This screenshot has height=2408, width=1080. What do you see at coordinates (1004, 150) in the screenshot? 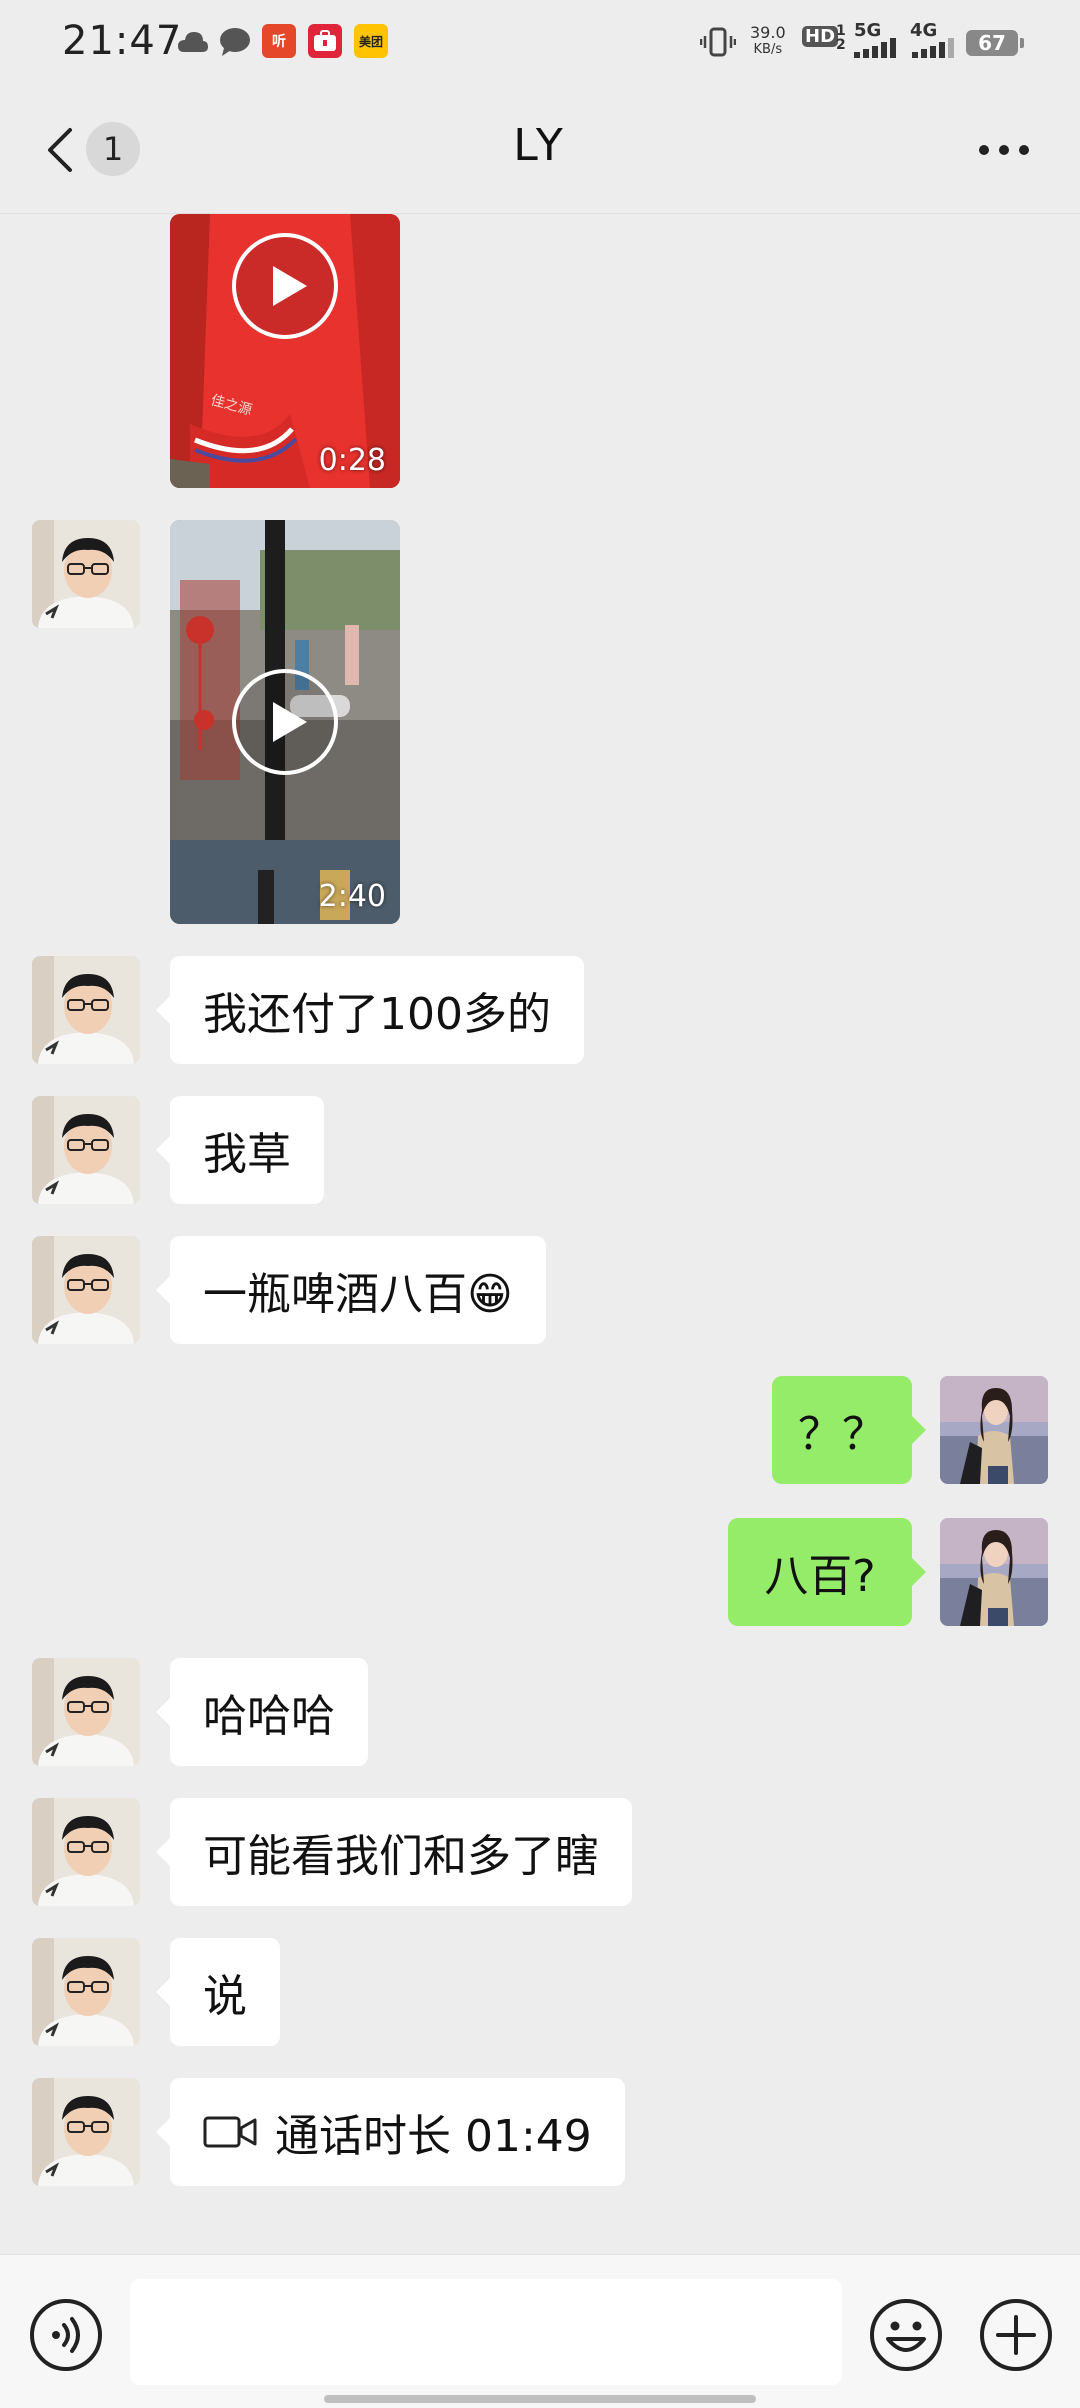
I see `more-options-icon` at bounding box center [1004, 150].